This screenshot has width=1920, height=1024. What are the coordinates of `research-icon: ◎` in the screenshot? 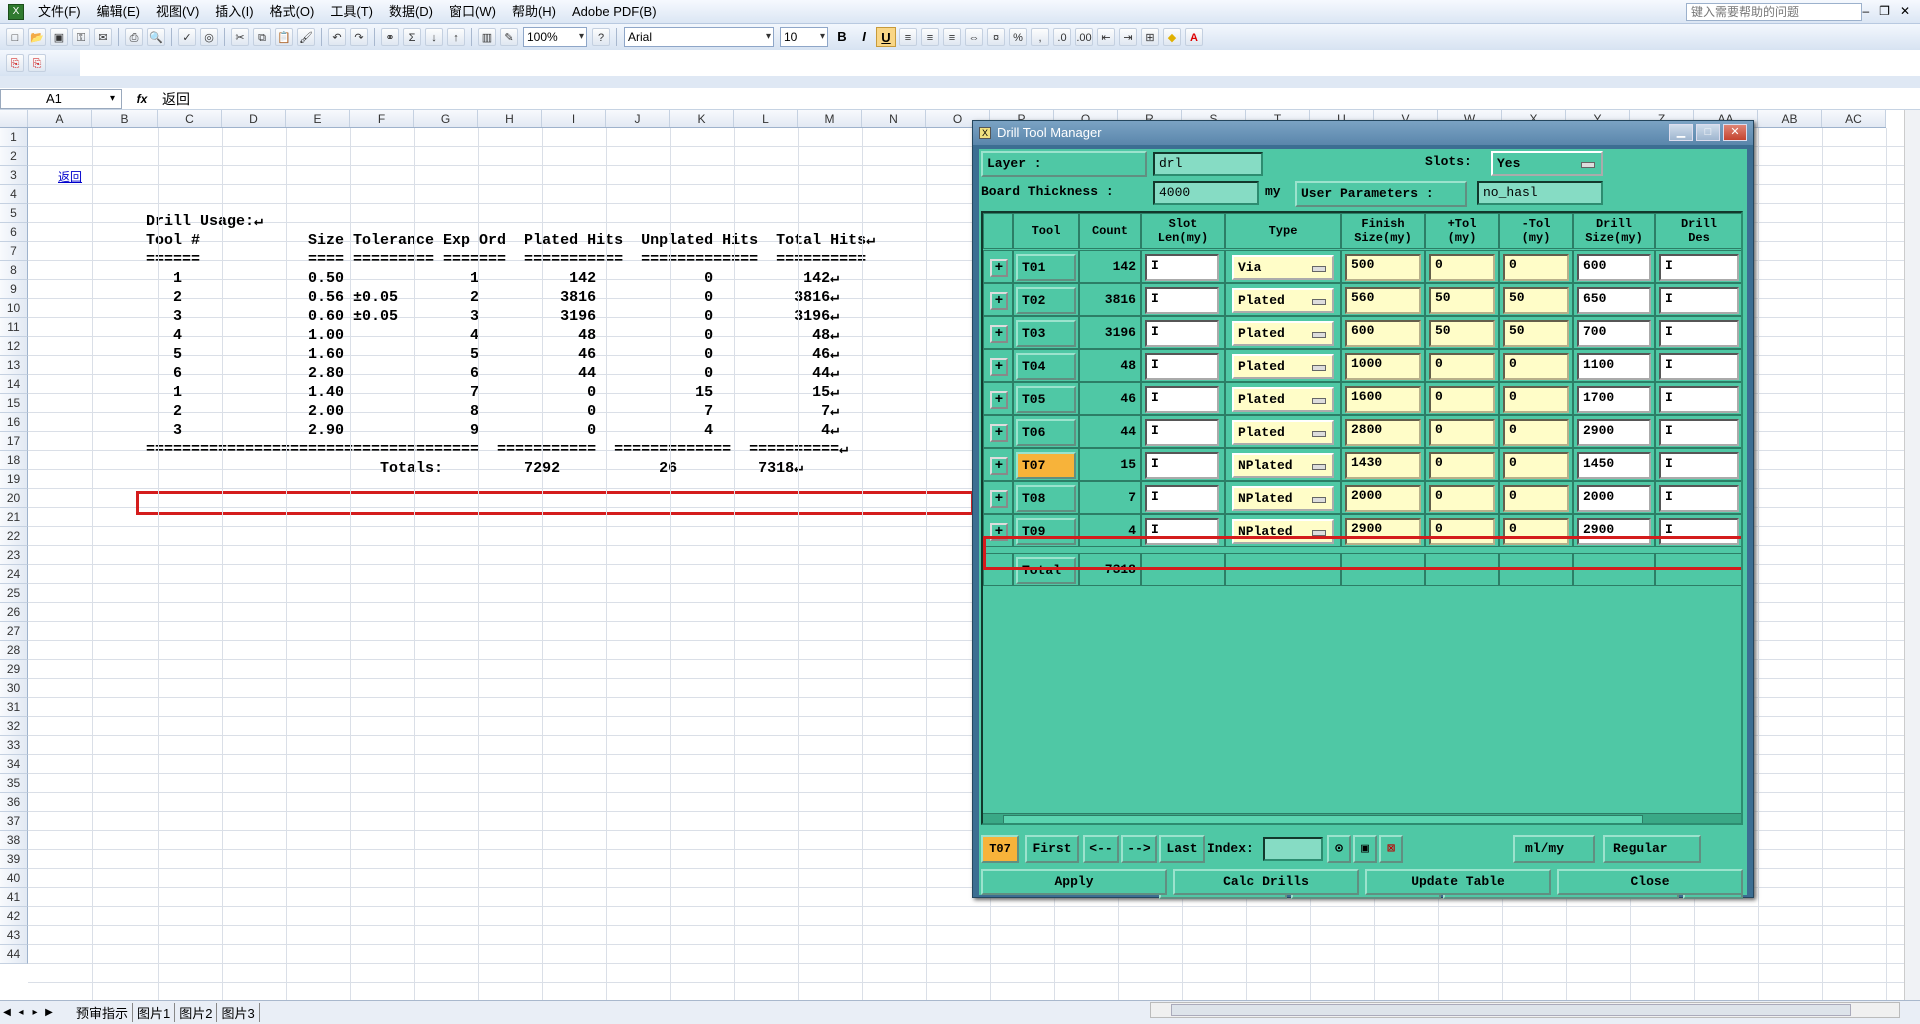 It's located at (209, 37).